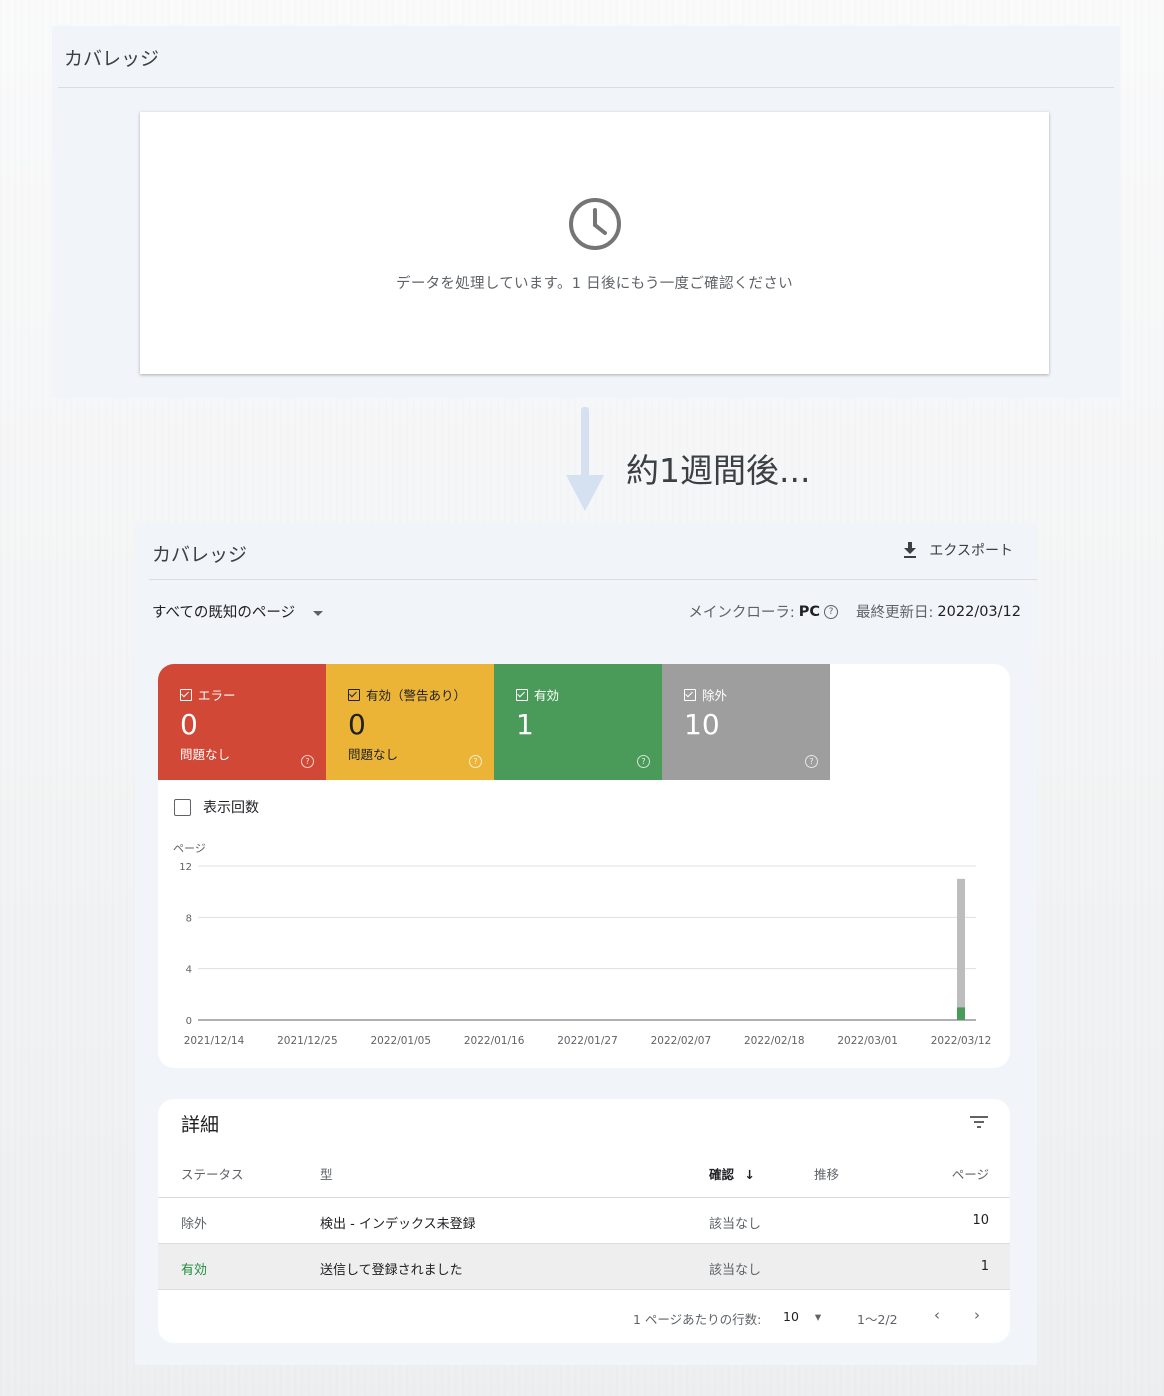  Describe the element at coordinates (194, 1224) in the screenshot. I see `row-status: 除外` at that location.